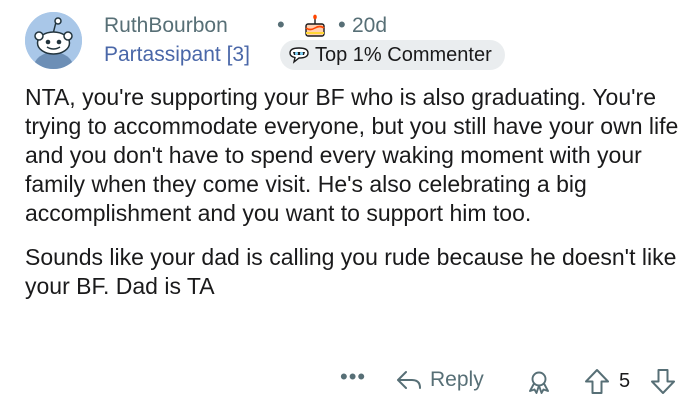 This screenshot has height=406, width=700. I want to click on username: RuthBourbon, so click(166, 26).